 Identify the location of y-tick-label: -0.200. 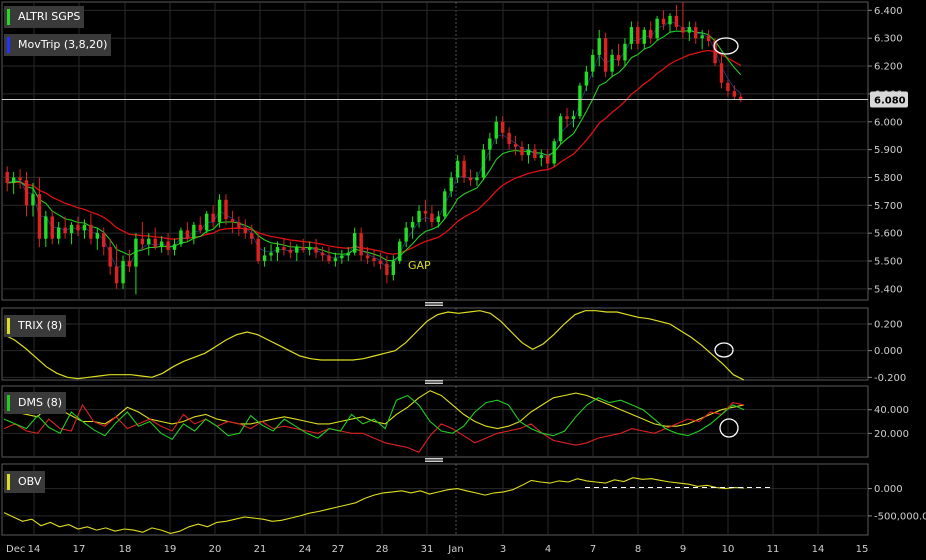
(890, 378).